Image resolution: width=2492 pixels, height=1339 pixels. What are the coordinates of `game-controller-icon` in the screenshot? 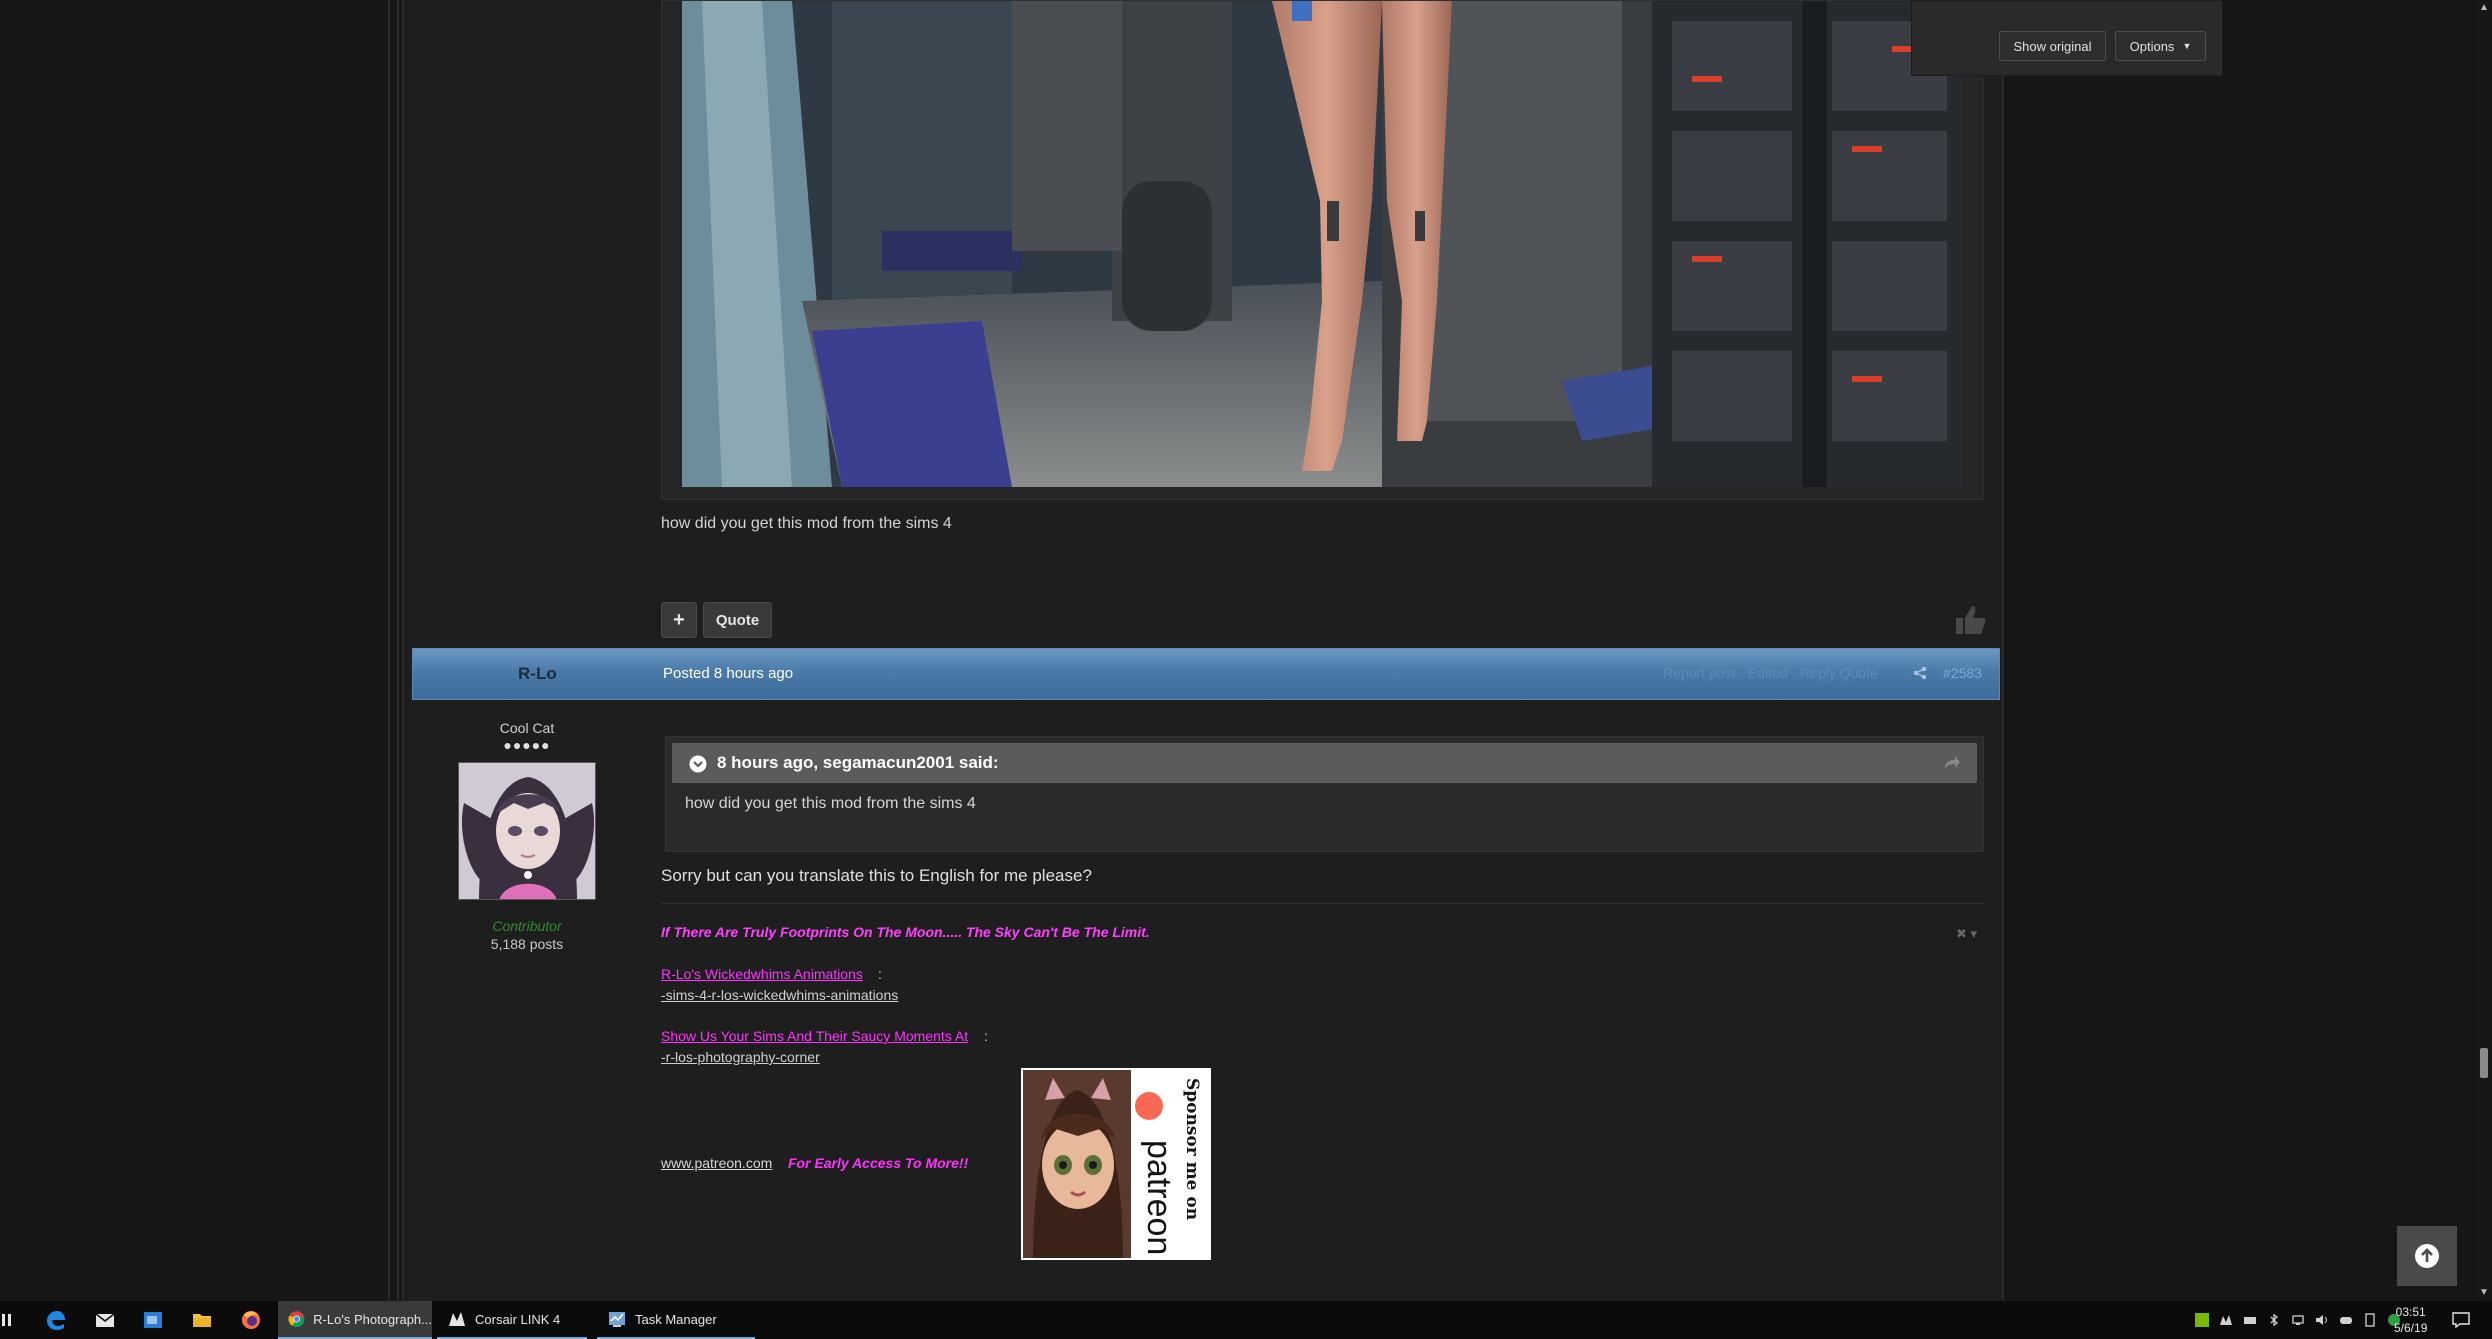 It's located at (2346, 1320).